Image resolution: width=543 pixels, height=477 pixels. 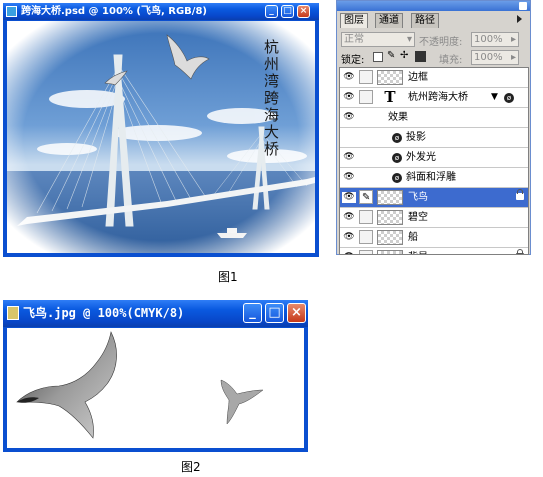 I want to click on lock-all-icon, so click(x=420, y=56).